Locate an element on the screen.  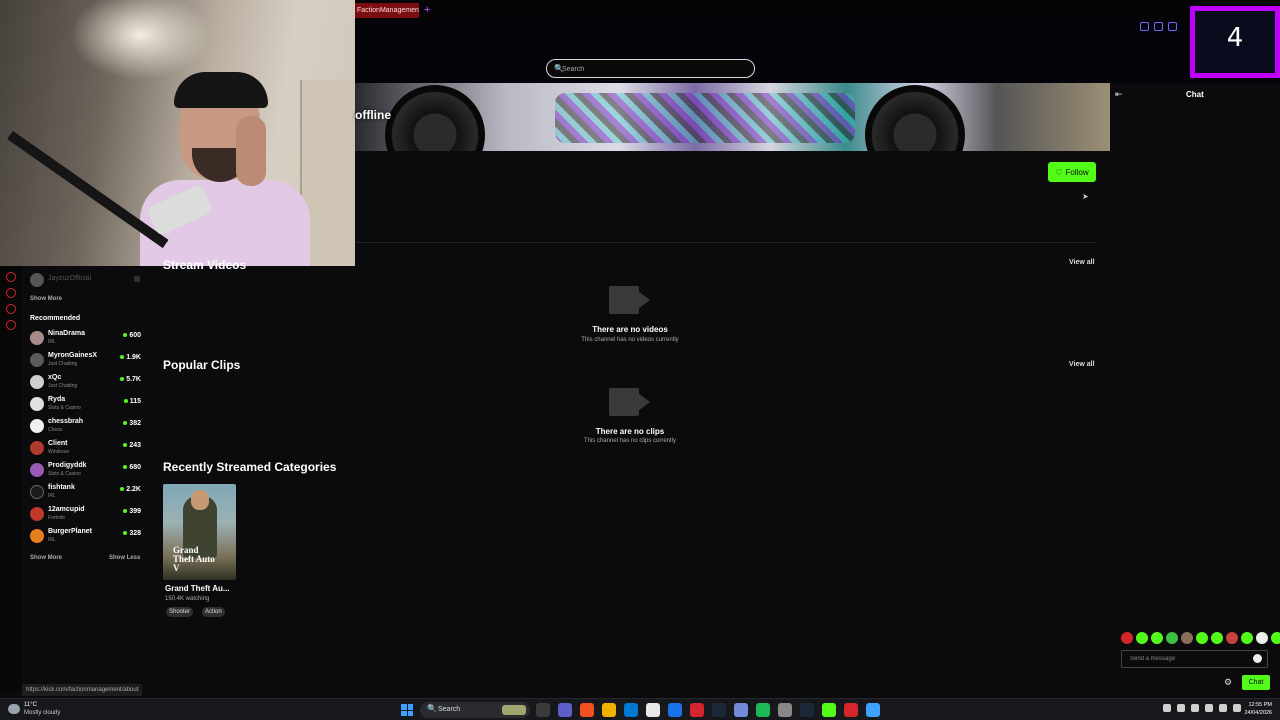
monitor-icon is located at coordinates (1209, 708).